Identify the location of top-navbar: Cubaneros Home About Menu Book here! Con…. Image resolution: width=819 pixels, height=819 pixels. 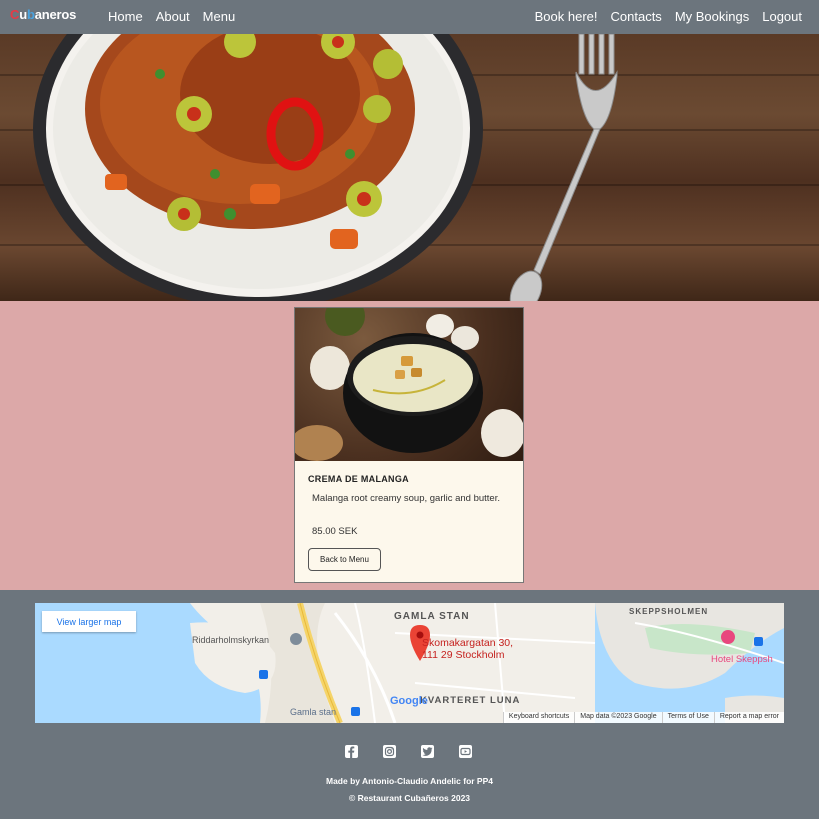
(409, 17).